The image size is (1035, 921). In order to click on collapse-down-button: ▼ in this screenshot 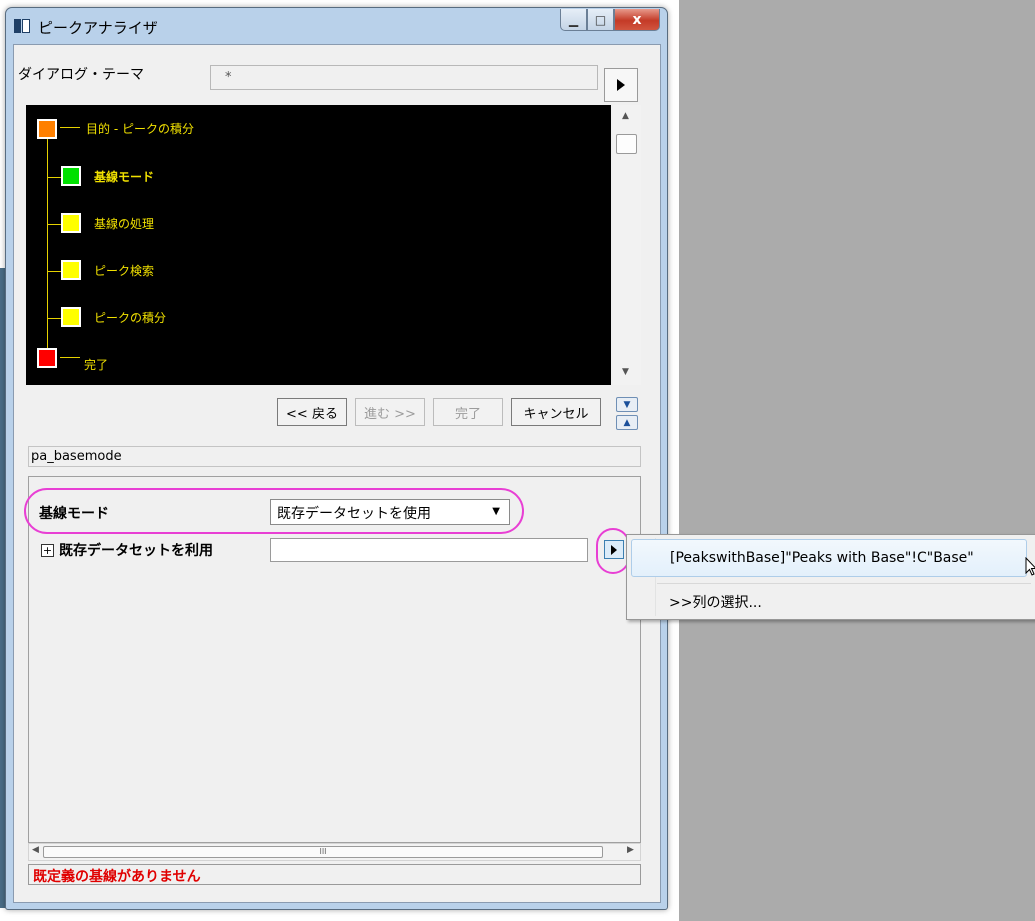, I will do `click(627, 404)`.